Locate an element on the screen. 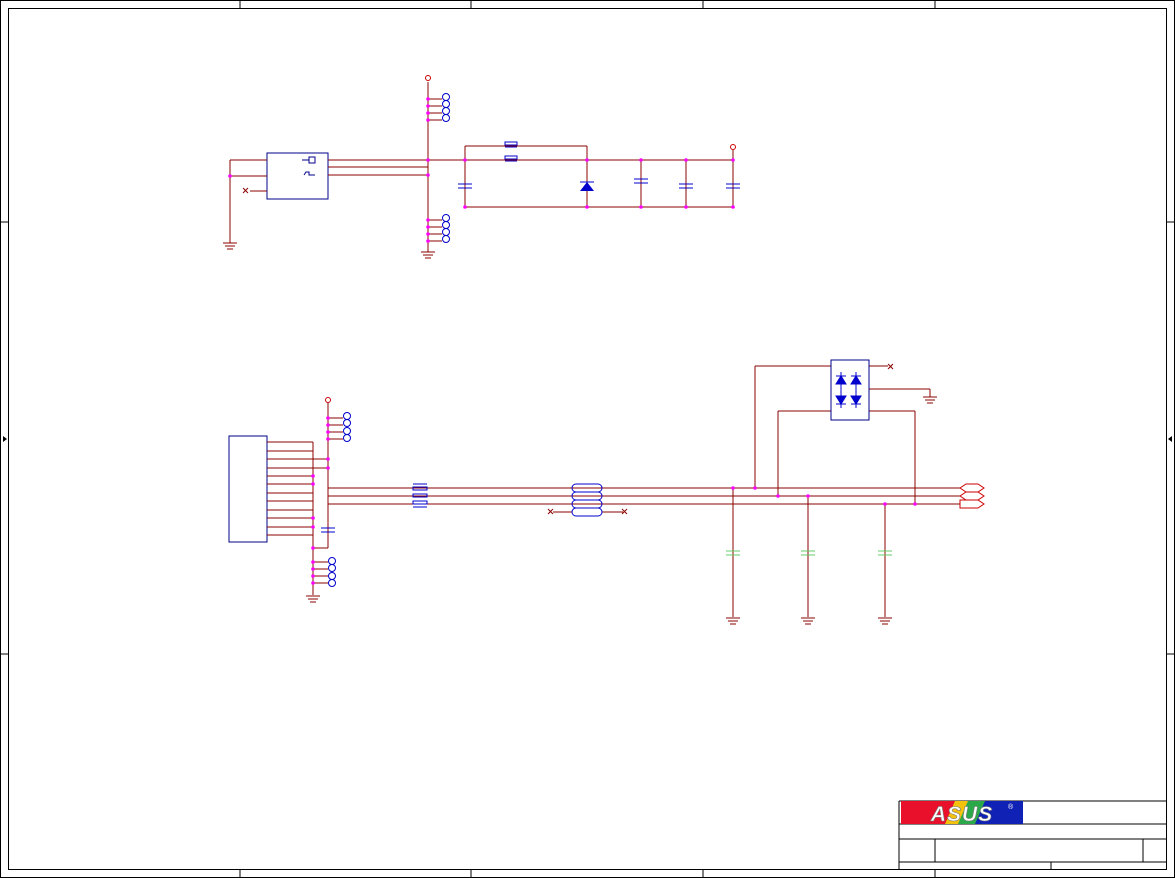  zone-marker-left is located at coordinates (5, 439).